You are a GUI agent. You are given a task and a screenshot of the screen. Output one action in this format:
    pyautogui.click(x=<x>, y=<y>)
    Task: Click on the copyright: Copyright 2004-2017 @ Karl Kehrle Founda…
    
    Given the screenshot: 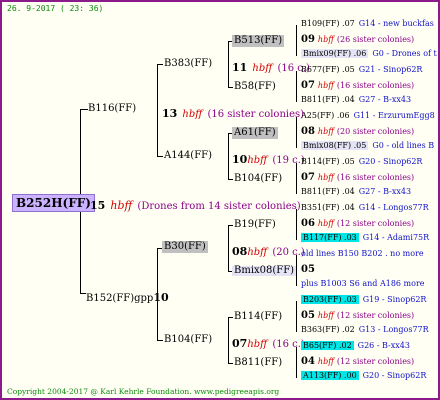 What is the action you would take?
    pyautogui.click(x=143, y=391)
    